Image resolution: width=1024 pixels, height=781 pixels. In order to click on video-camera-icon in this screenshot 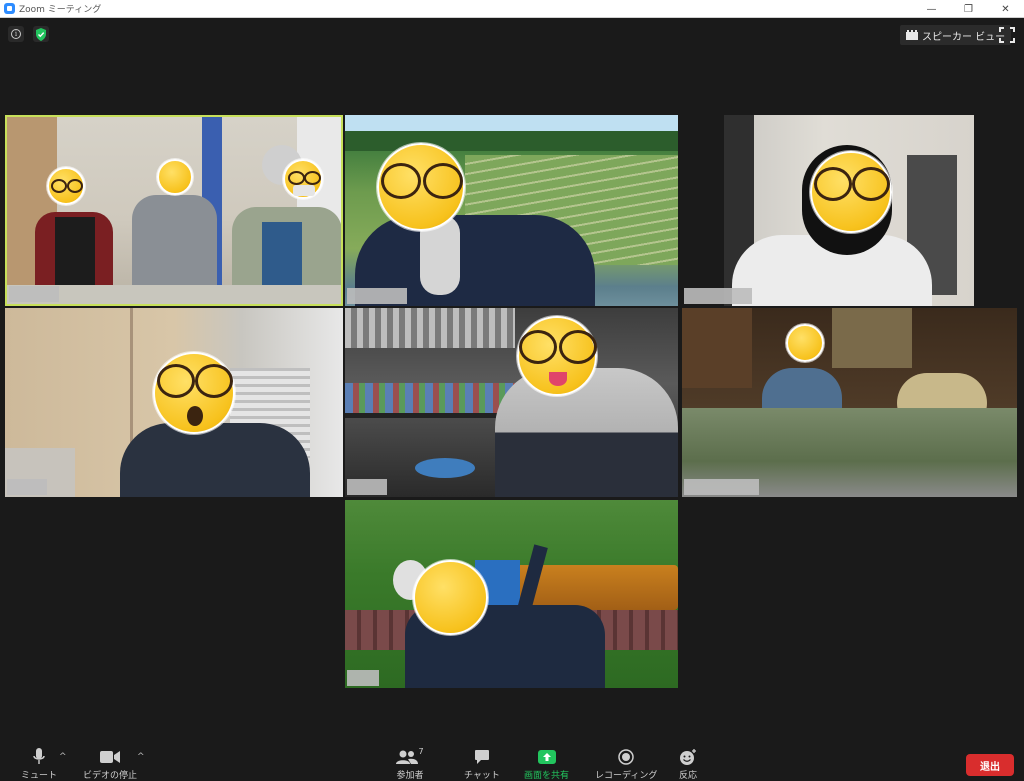, I will do `click(110, 757)`.